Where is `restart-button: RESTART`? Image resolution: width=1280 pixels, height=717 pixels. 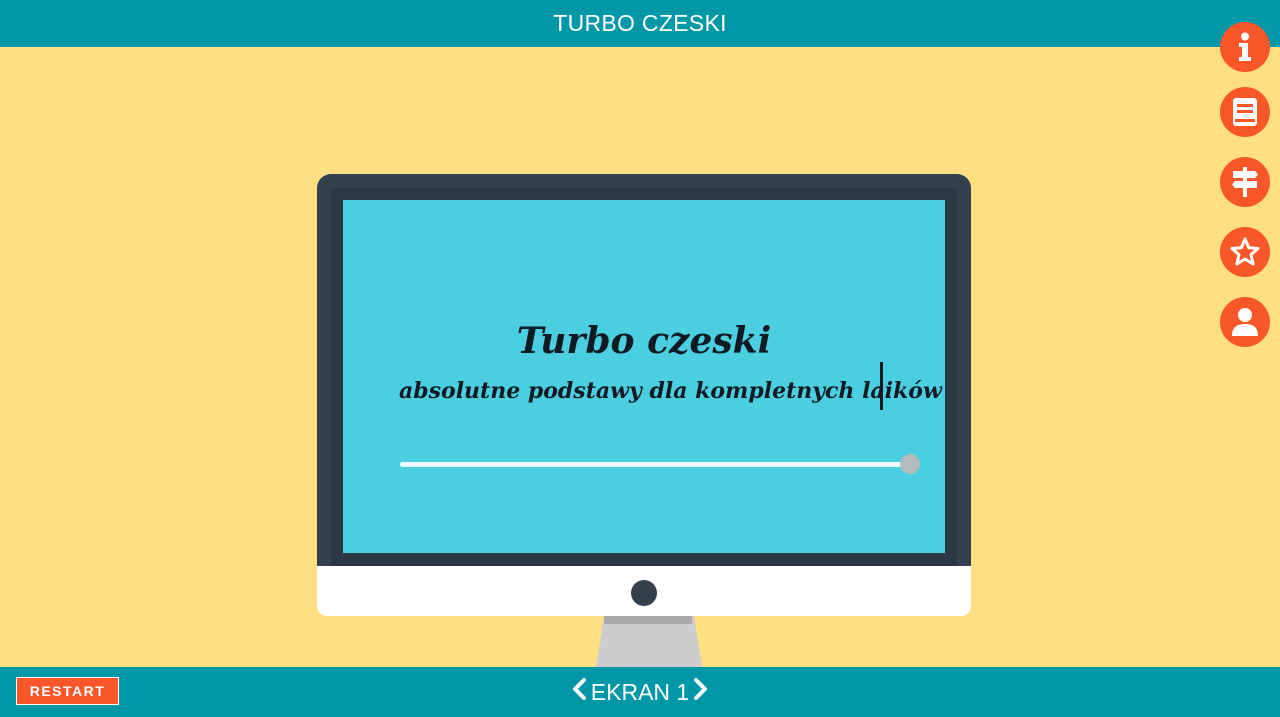 restart-button: RESTART is located at coordinates (67, 691).